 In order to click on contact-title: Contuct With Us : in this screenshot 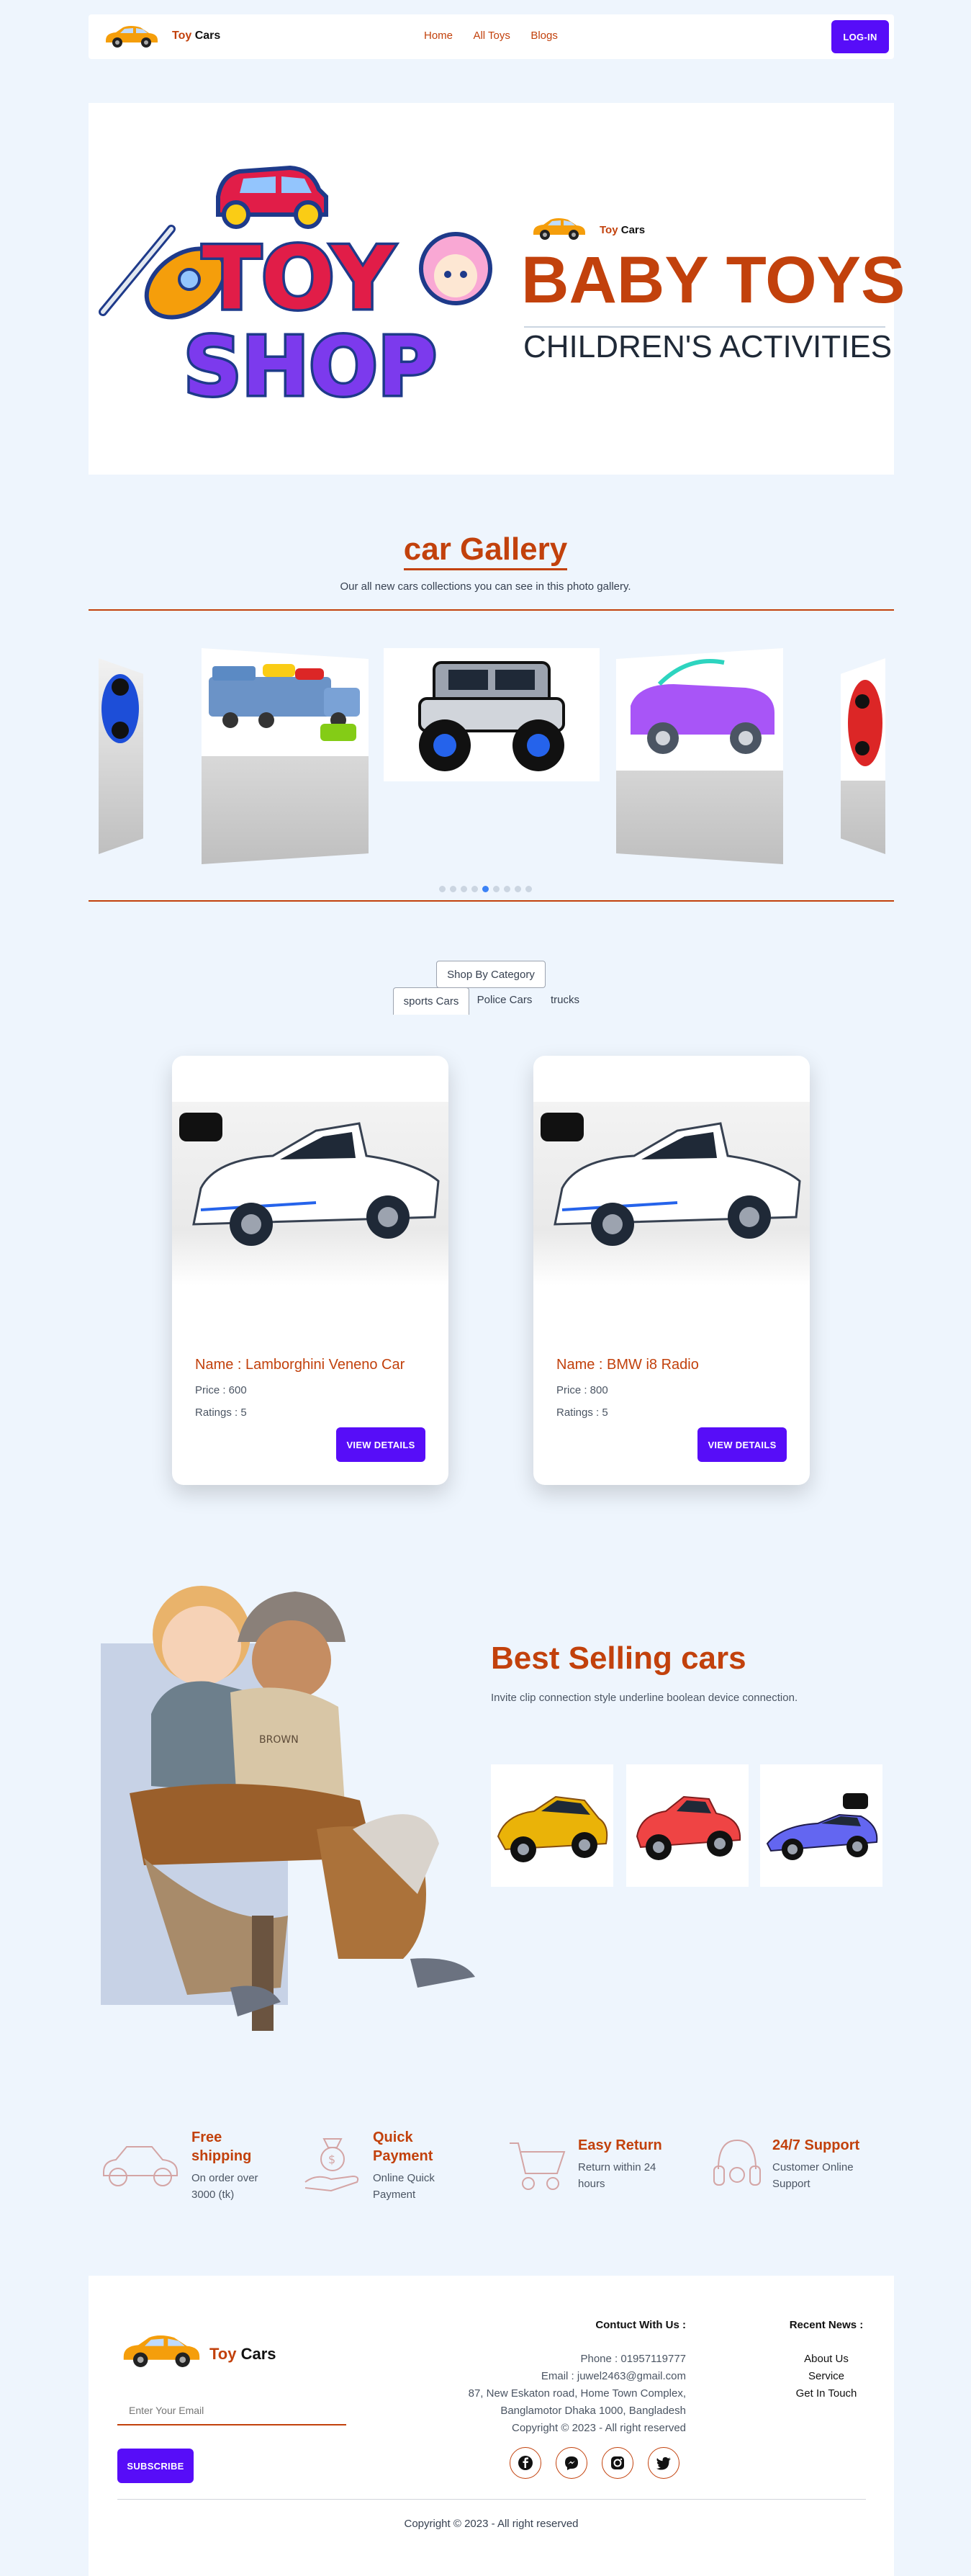, I will do `click(640, 2325)`.